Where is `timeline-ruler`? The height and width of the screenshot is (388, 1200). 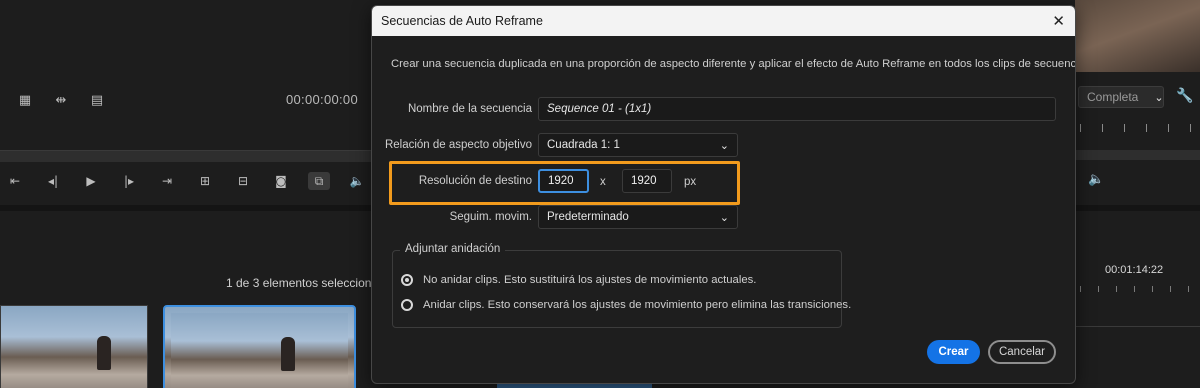
timeline-ruler is located at coordinates (1140, 289).